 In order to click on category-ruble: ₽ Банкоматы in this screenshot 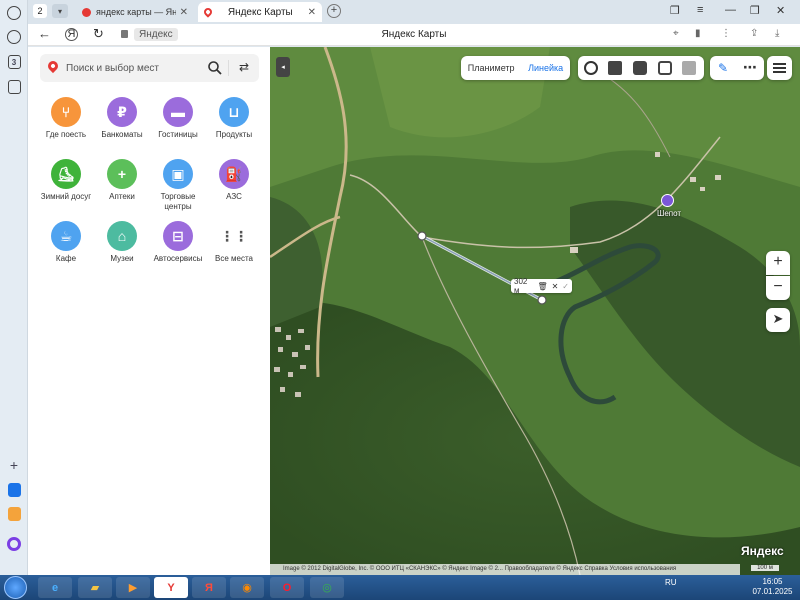, I will do `click(122, 118)`.